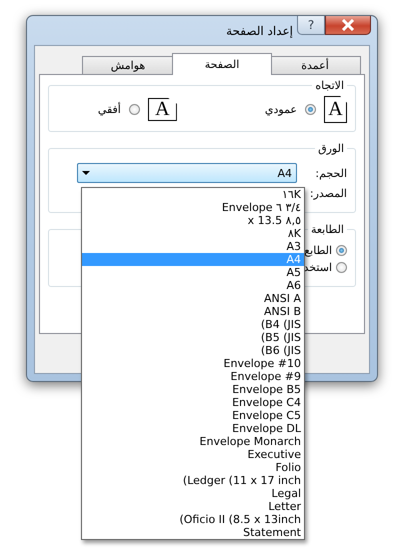 Image resolution: width=405 pixels, height=560 pixels. I want to click on radio-label: الطابع, so click(318, 250).